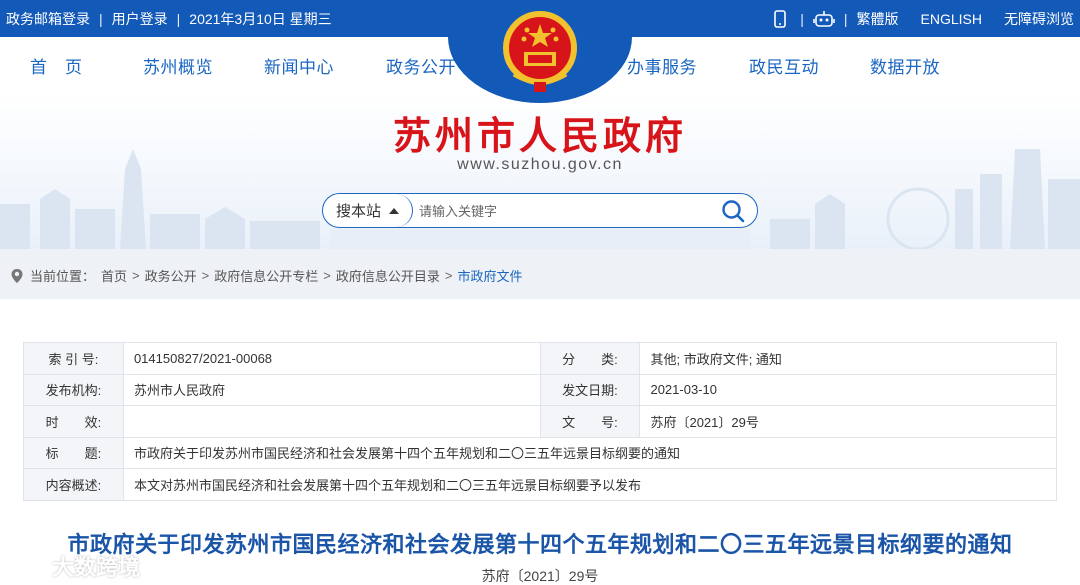 Image resolution: width=1080 pixels, height=585 pixels. What do you see at coordinates (96, 567) in the screenshot?
I see `watermark-text: 大数跨境` at bounding box center [96, 567].